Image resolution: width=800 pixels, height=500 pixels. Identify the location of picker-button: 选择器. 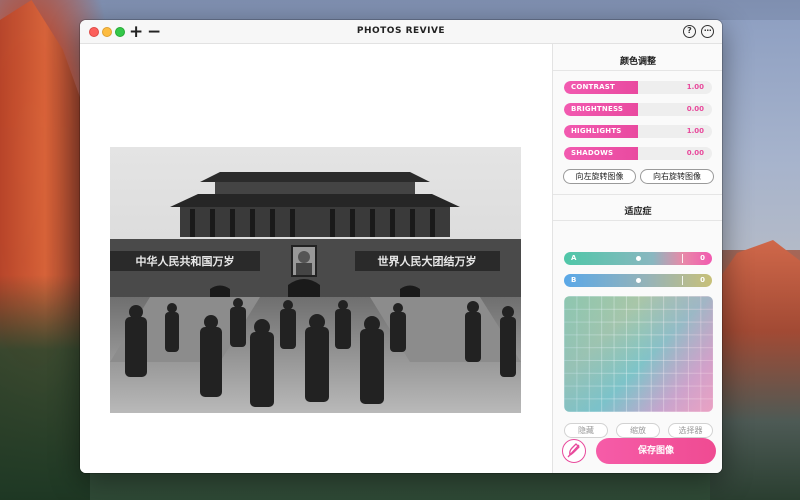
(690, 430).